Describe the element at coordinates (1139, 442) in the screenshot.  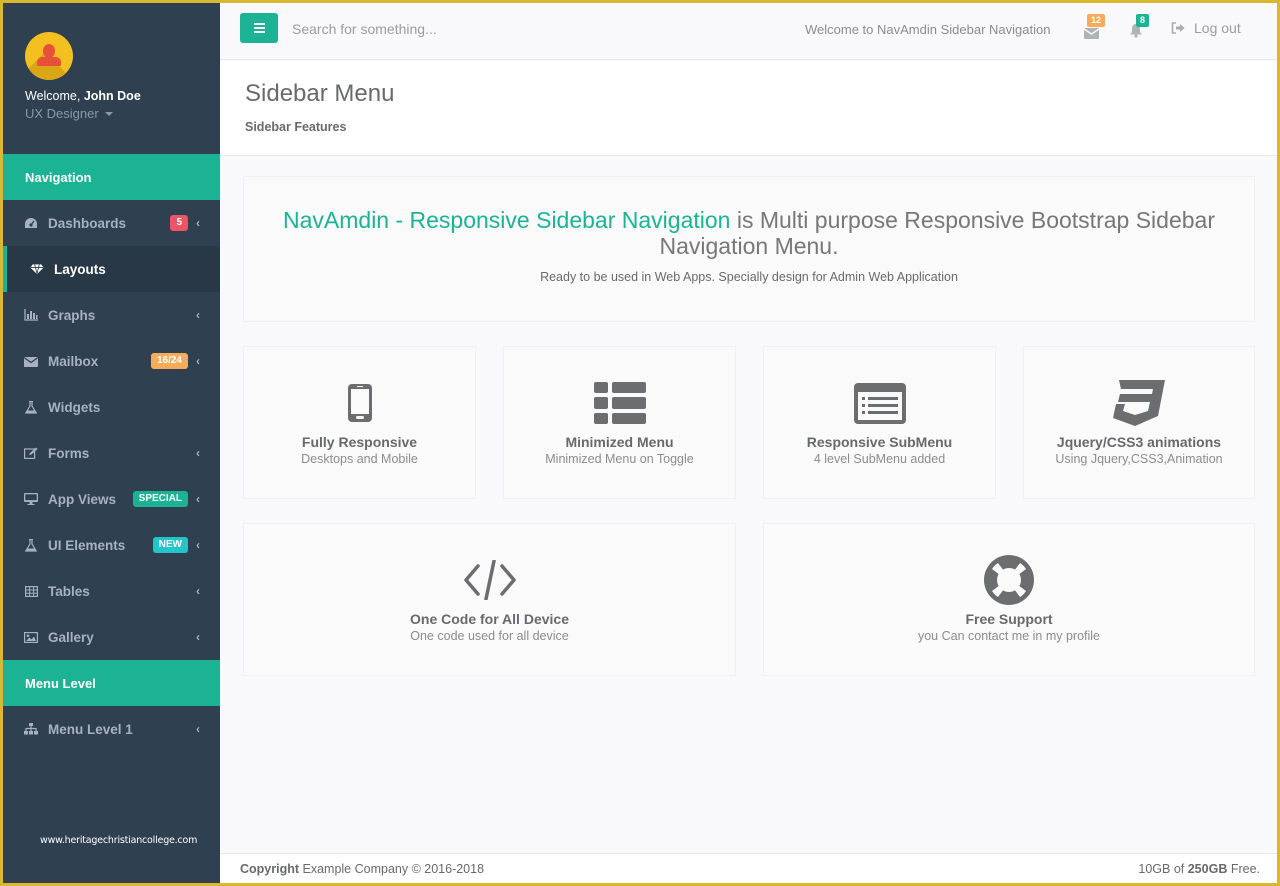
I see `feature-title: Jquery/CSS3 animations` at that location.